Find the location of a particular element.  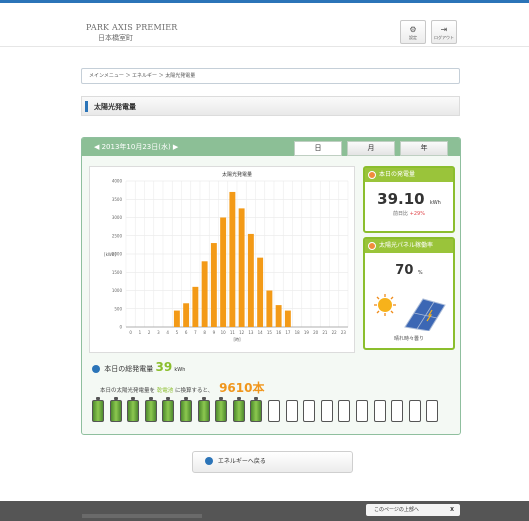

x-tick-label: 12 is located at coordinates (242, 332).